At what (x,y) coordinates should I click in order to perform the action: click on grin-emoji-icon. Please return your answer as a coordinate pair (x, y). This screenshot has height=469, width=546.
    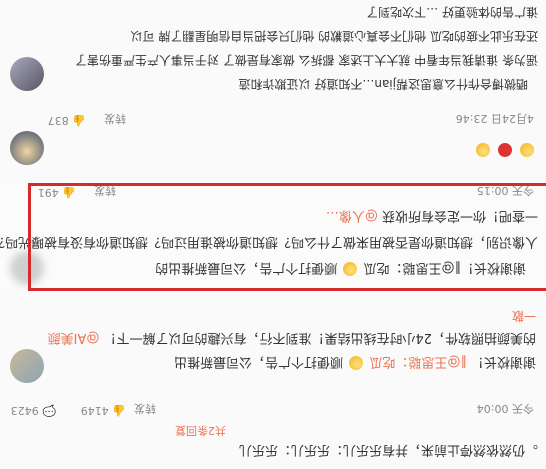
    Looking at the image, I should click on (356, 363).